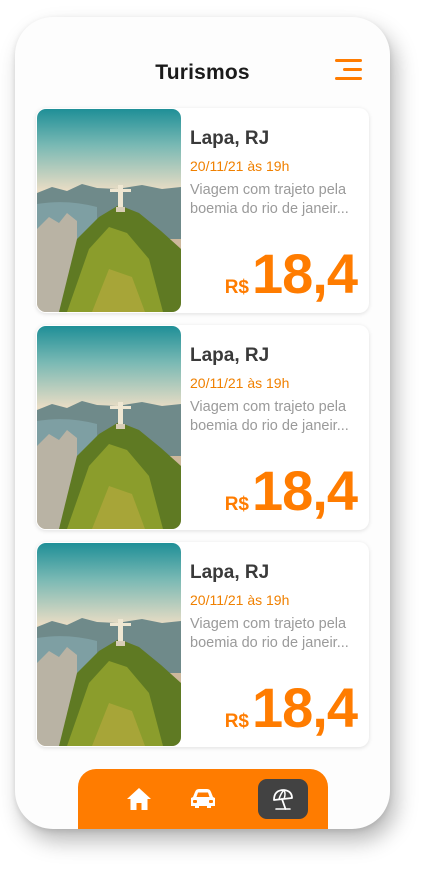 The height and width of the screenshot is (872, 436). I want to click on nav-tourism-button, so click(283, 799).